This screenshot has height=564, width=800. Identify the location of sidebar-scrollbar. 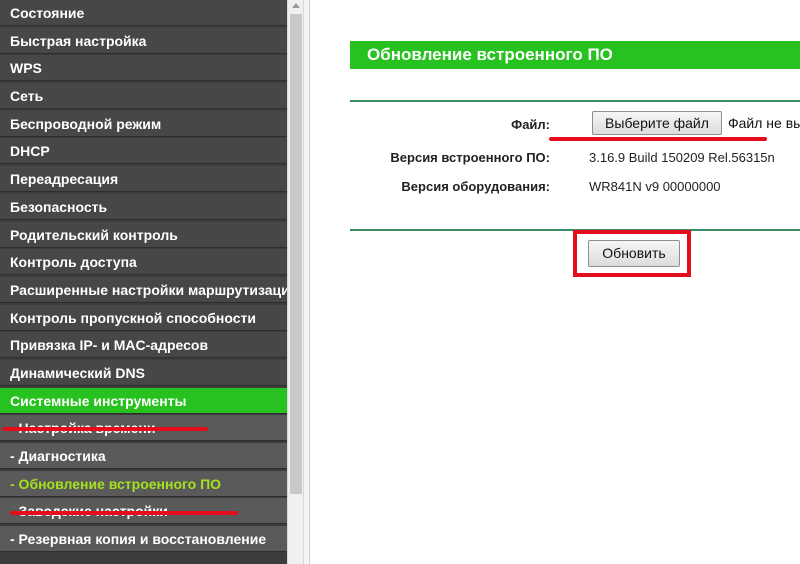
(295, 282).